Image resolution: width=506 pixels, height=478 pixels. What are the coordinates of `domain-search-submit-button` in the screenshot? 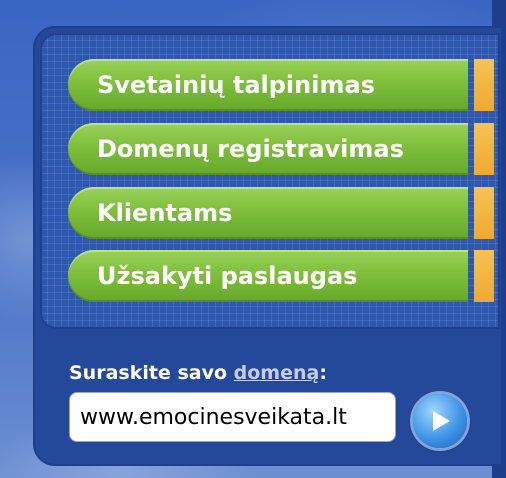 It's located at (440, 421).